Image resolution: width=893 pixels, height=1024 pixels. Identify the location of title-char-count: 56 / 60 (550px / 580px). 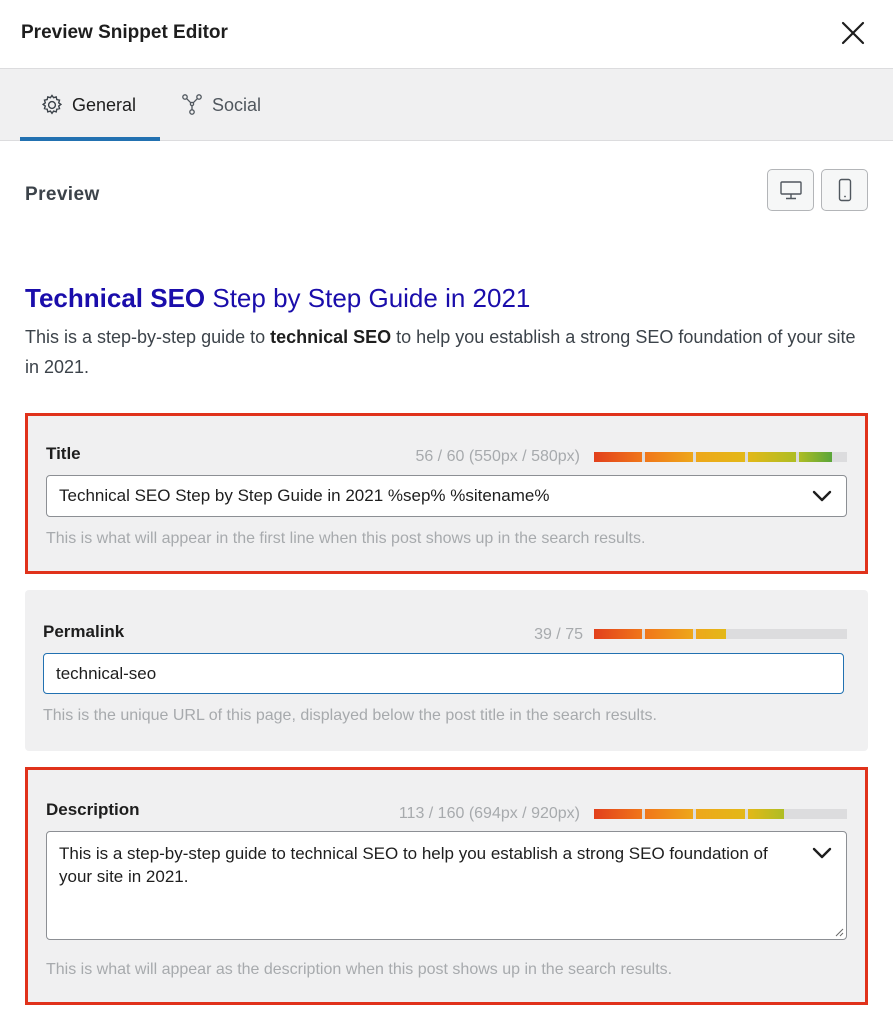
(497, 456).